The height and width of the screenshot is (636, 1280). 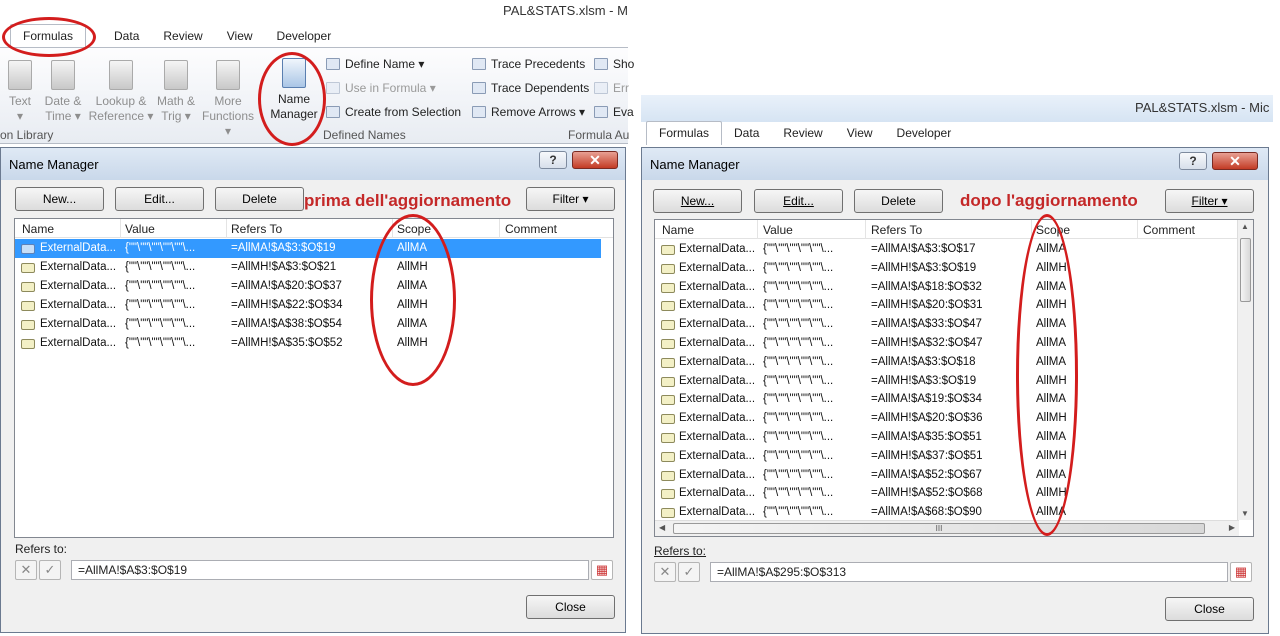 I want to click on use-in-formula-button: Use in Formula ▾, so click(x=381, y=88).